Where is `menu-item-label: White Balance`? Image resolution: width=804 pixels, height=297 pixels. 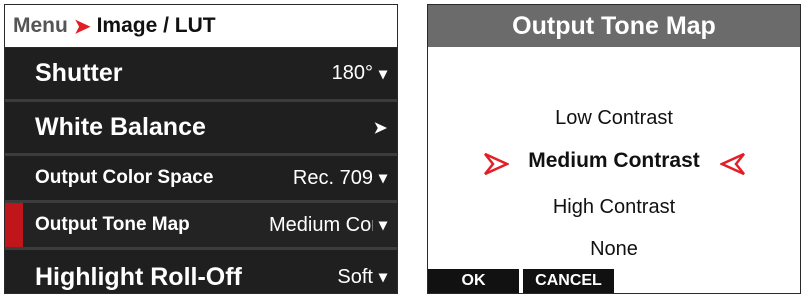
menu-item-label: White Balance is located at coordinates (120, 127).